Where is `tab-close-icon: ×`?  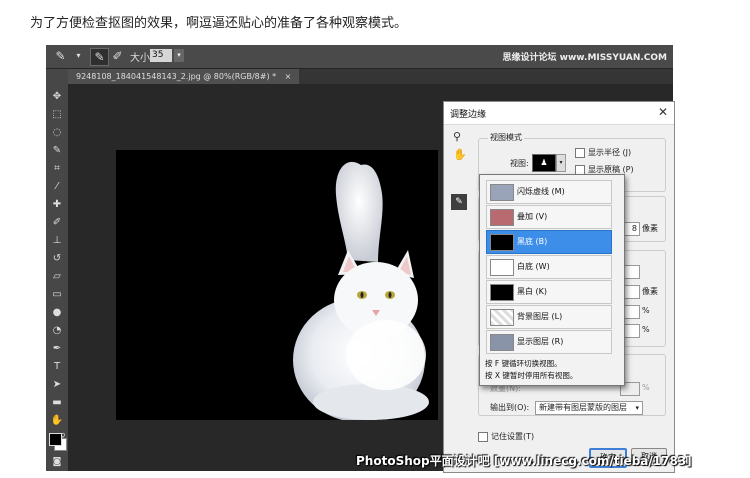 tab-close-icon: × is located at coordinates (288, 76).